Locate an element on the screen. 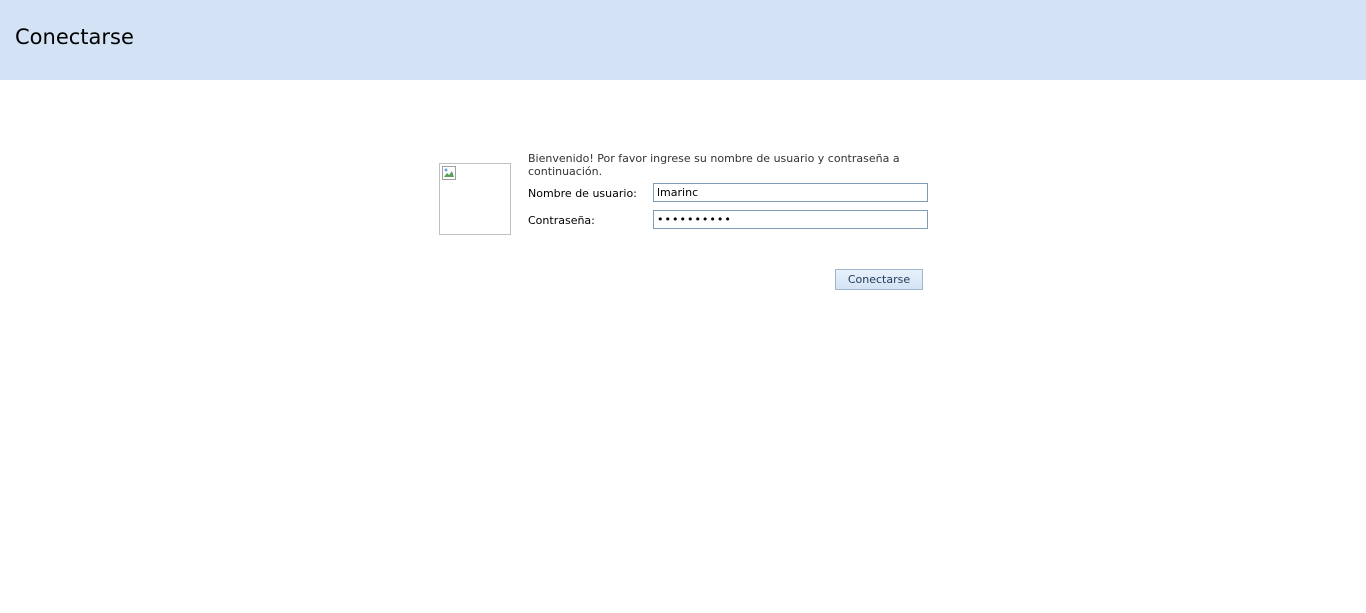 The image size is (1366, 613). broken-image-icon is located at coordinates (449, 173).